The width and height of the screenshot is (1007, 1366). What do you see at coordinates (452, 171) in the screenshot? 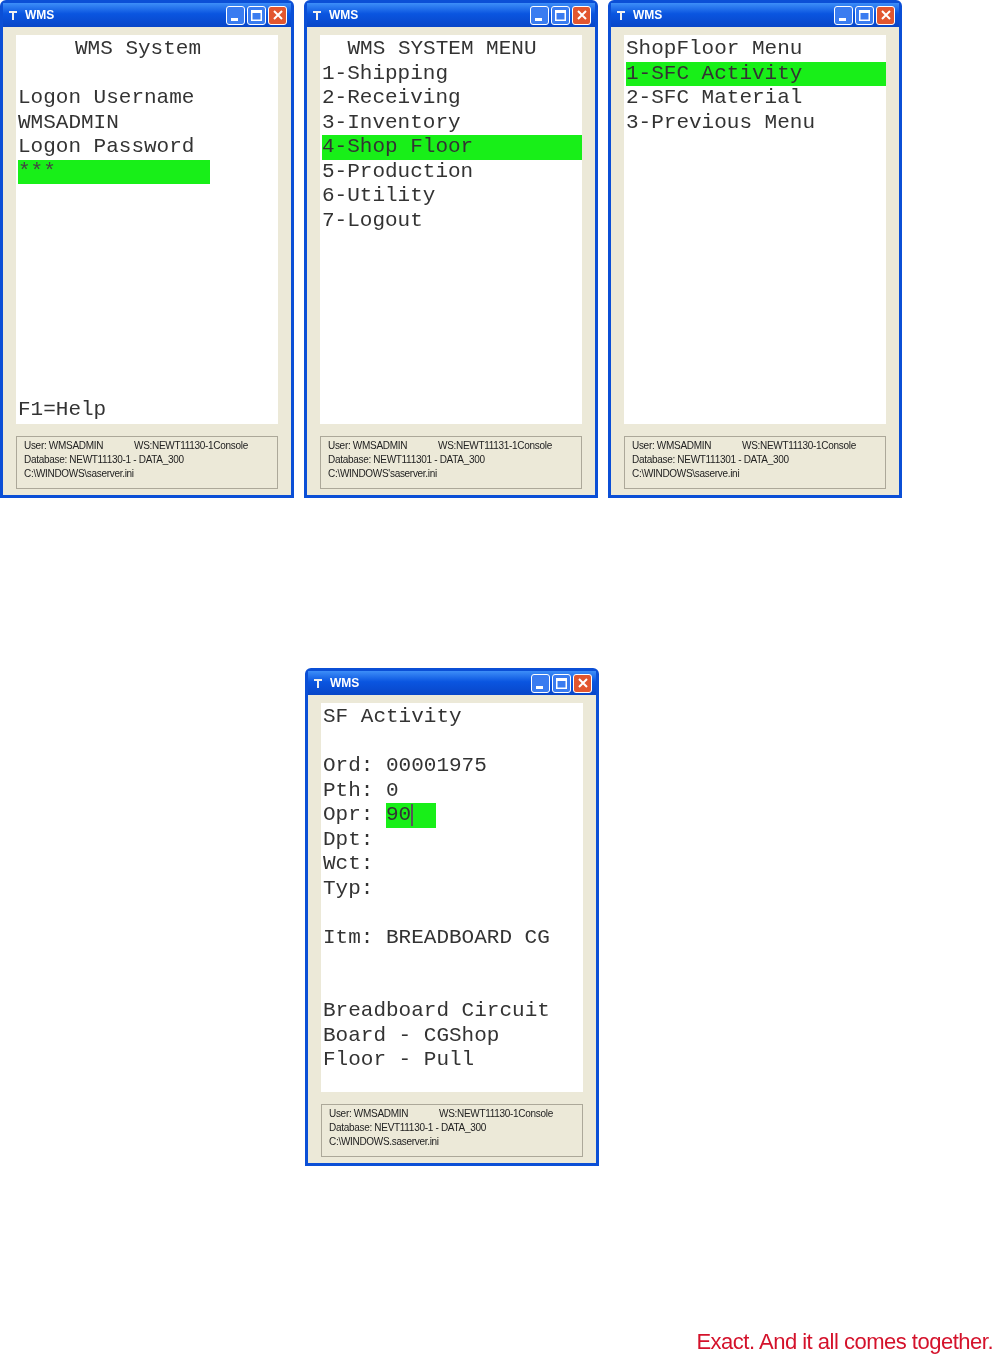
I see `menu-item: 5-Production` at bounding box center [452, 171].